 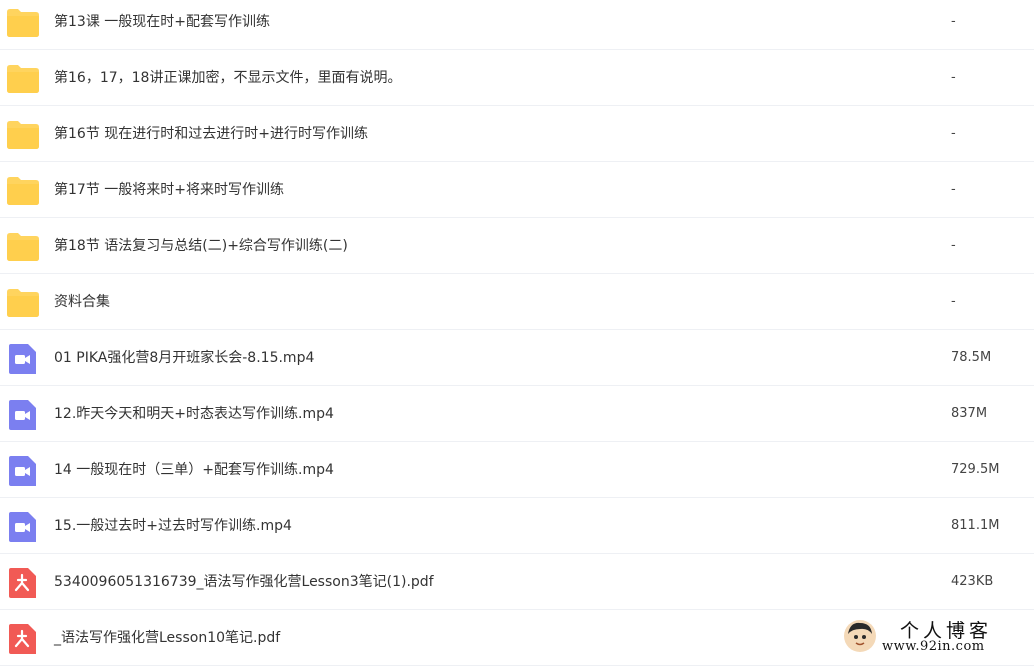 What do you see at coordinates (975, 525) in the screenshot?
I see `file-size: 811.1M` at bounding box center [975, 525].